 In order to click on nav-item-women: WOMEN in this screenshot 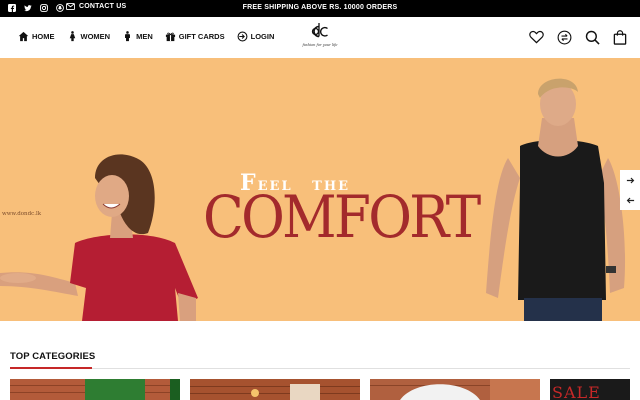, I will do `click(89, 36)`.